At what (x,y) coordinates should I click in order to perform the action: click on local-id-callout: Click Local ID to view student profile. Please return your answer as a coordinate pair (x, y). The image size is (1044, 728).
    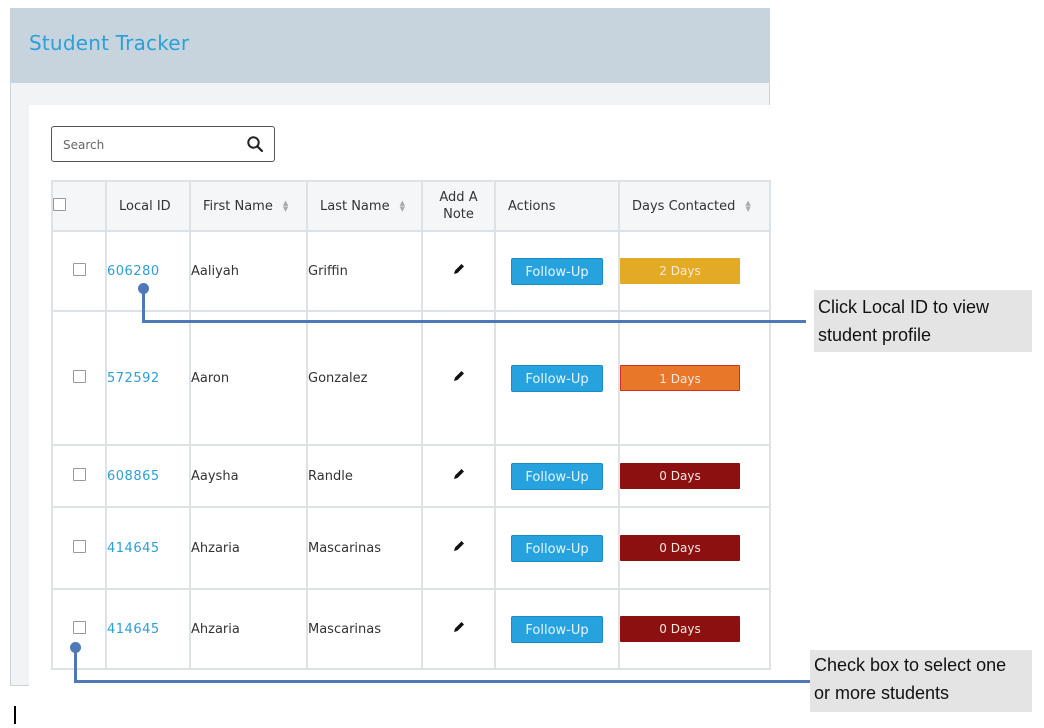
    Looking at the image, I should click on (923, 321).